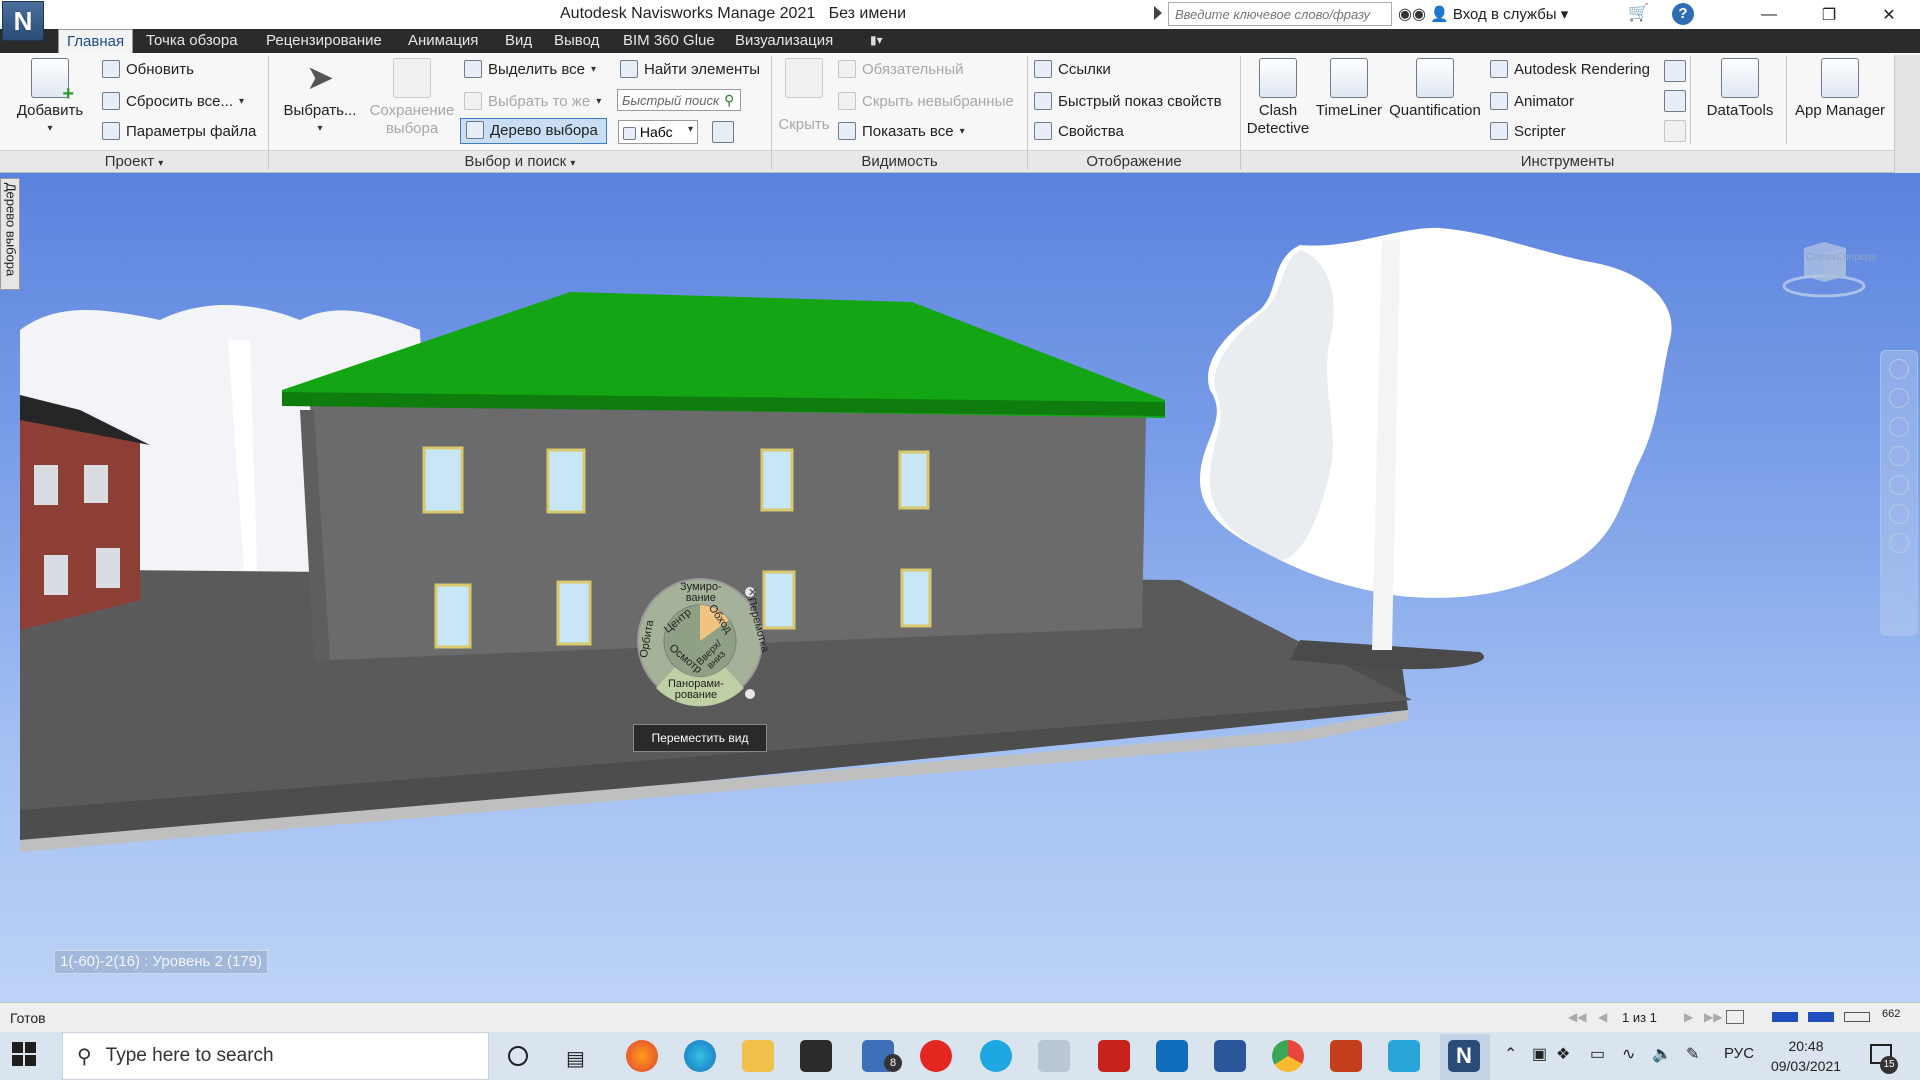  What do you see at coordinates (658, 132) in the screenshot?
I see `sets-dropdown: Набс ▾` at bounding box center [658, 132].